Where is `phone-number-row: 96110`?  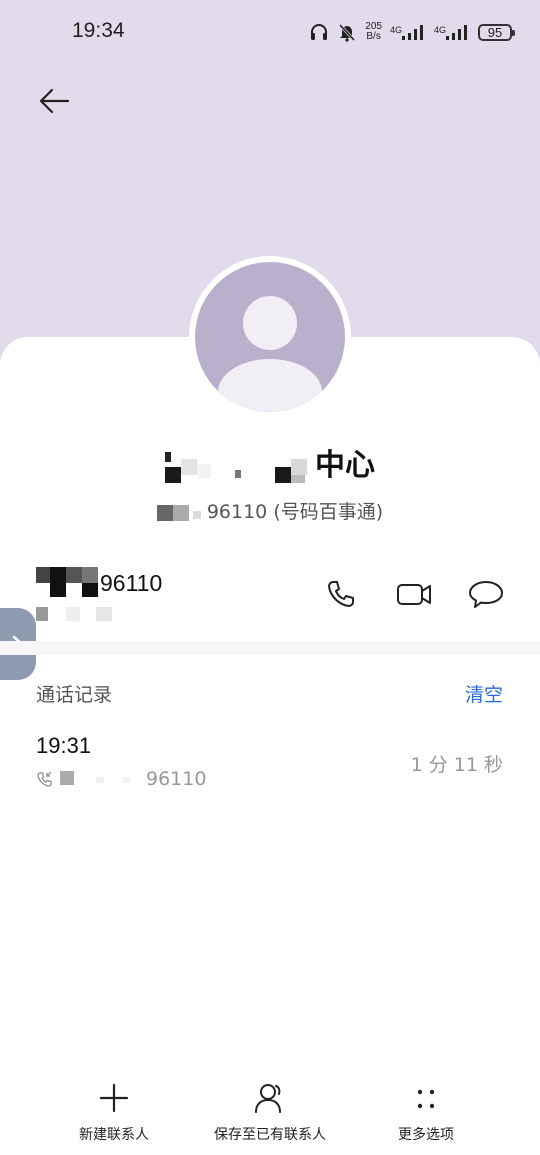
phone-number-row: 96110 is located at coordinates (270, 596).